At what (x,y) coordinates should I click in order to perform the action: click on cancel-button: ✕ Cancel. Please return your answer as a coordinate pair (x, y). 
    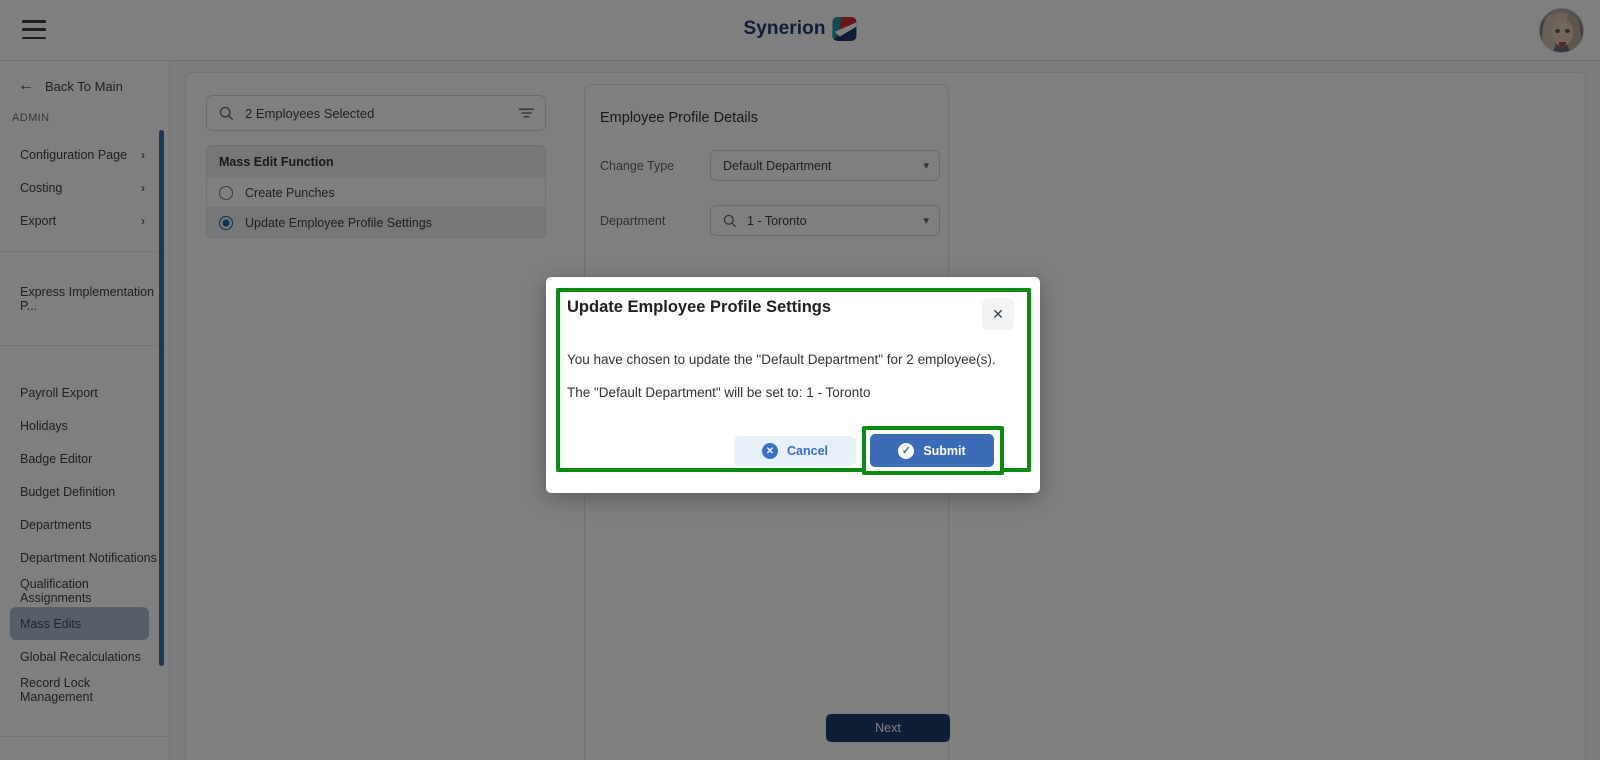
    Looking at the image, I should click on (795, 451).